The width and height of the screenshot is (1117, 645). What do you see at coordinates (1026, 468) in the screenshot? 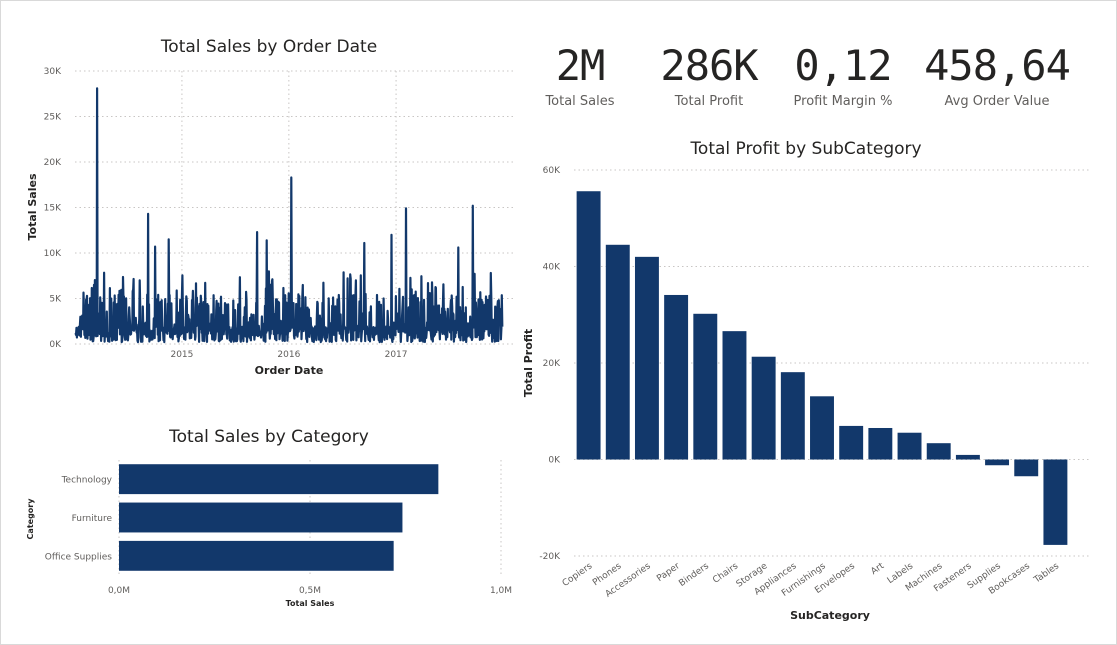
I see `bar-bookcases` at bounding box center [1026, 468].